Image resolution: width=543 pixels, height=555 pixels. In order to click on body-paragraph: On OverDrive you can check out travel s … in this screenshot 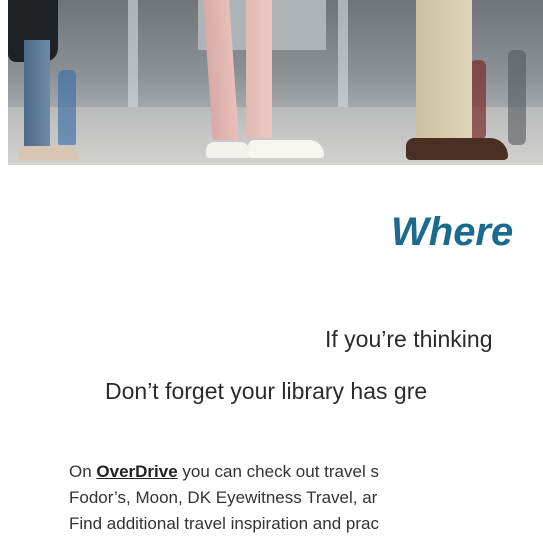, I will do `click(306, 498)`.